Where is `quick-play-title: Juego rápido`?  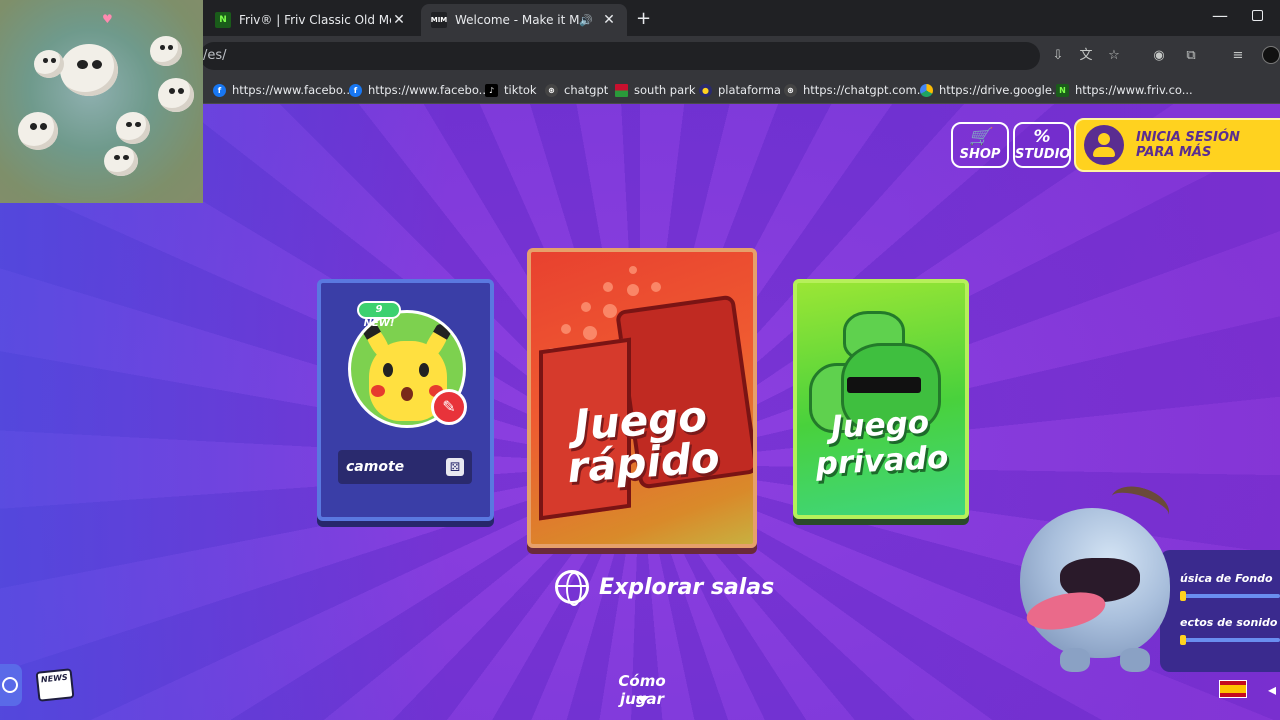 quick-play-title: Juego rápido is located at coordinates (642, 441).